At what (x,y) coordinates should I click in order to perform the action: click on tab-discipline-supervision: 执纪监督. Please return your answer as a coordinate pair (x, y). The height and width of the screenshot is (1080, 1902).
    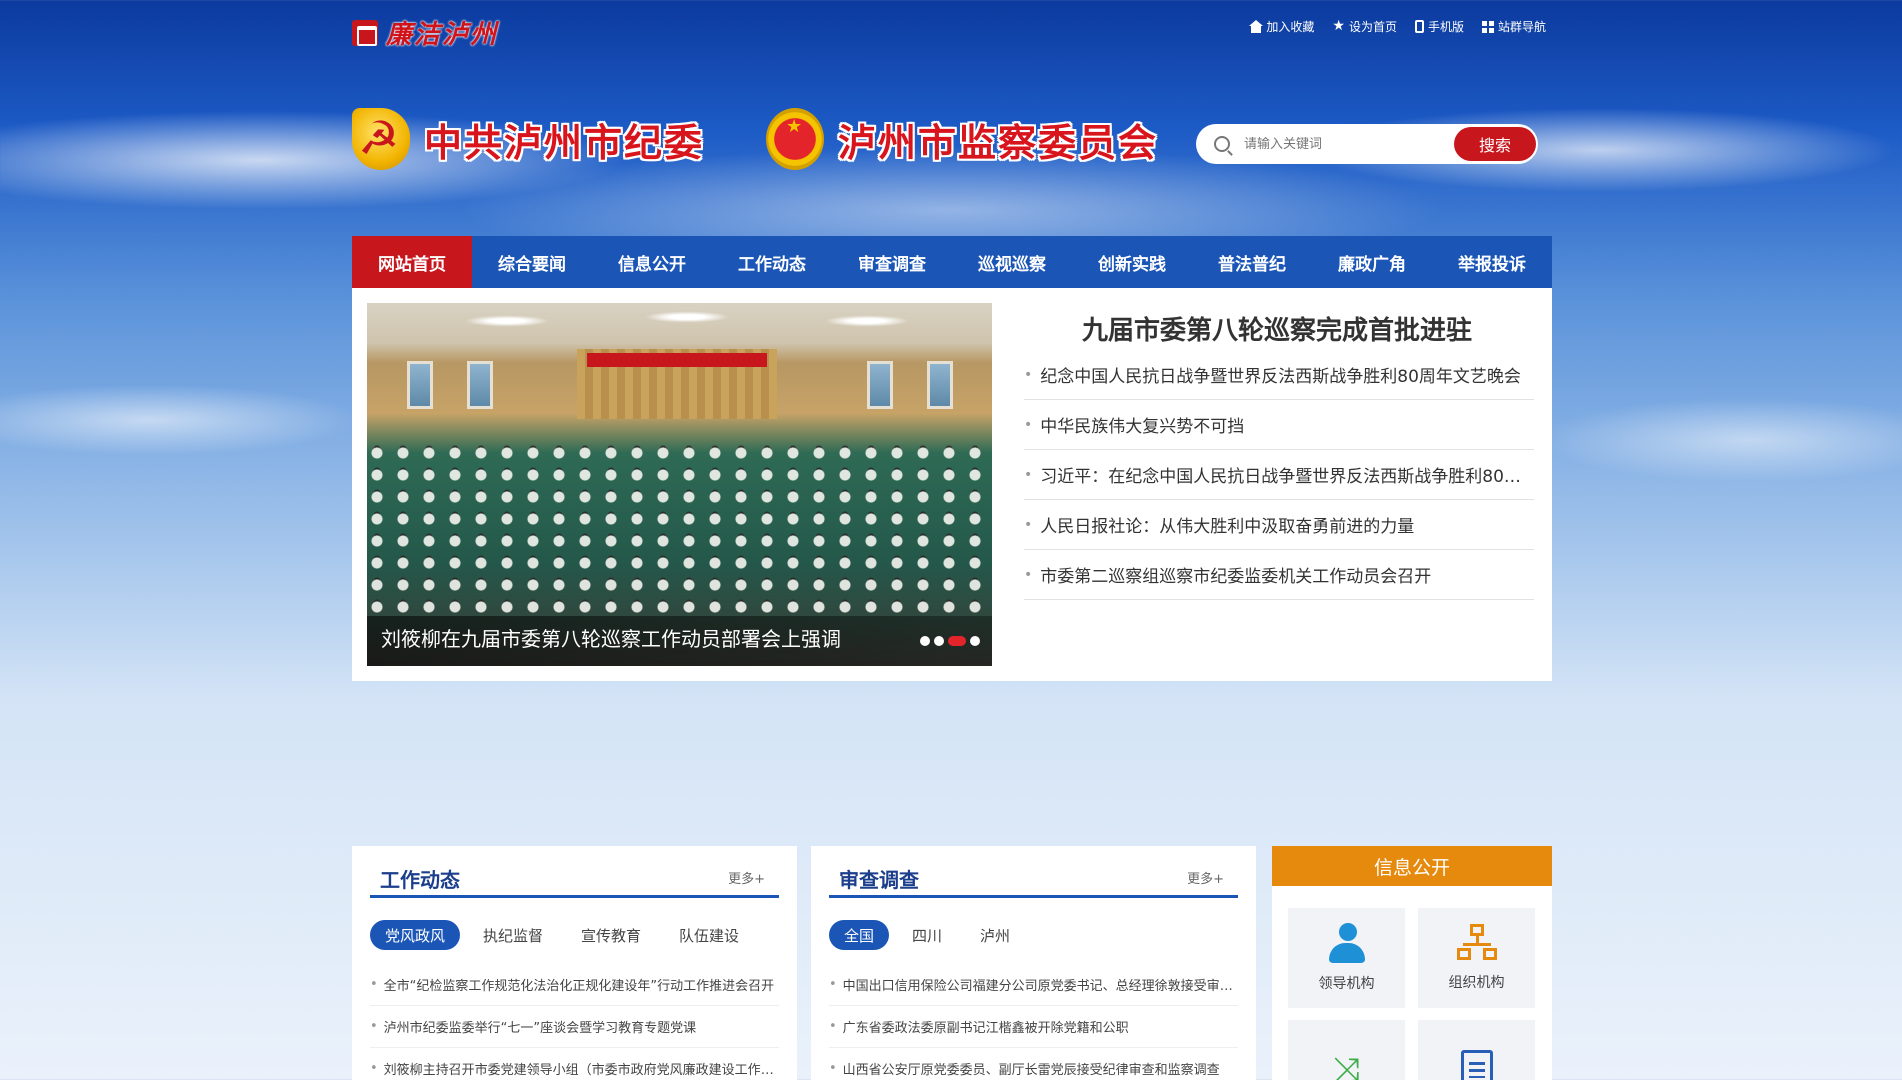
    Looking at the image, I should click on (513, 935).